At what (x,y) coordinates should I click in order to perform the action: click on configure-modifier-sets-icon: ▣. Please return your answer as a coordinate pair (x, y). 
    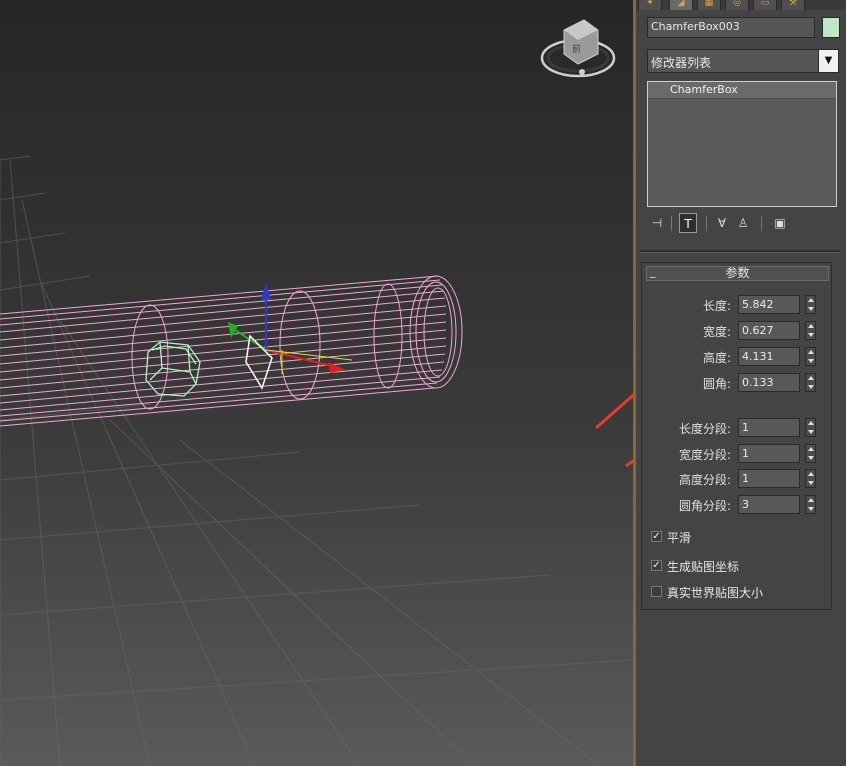
    Looking at the image, I should click on (780, 223).